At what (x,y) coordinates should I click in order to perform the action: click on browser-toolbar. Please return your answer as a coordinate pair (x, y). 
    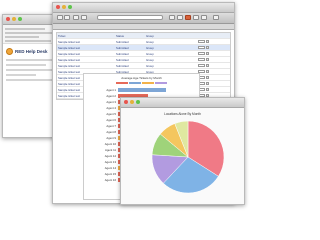
    Looking at the image, I should click on (143, 18).